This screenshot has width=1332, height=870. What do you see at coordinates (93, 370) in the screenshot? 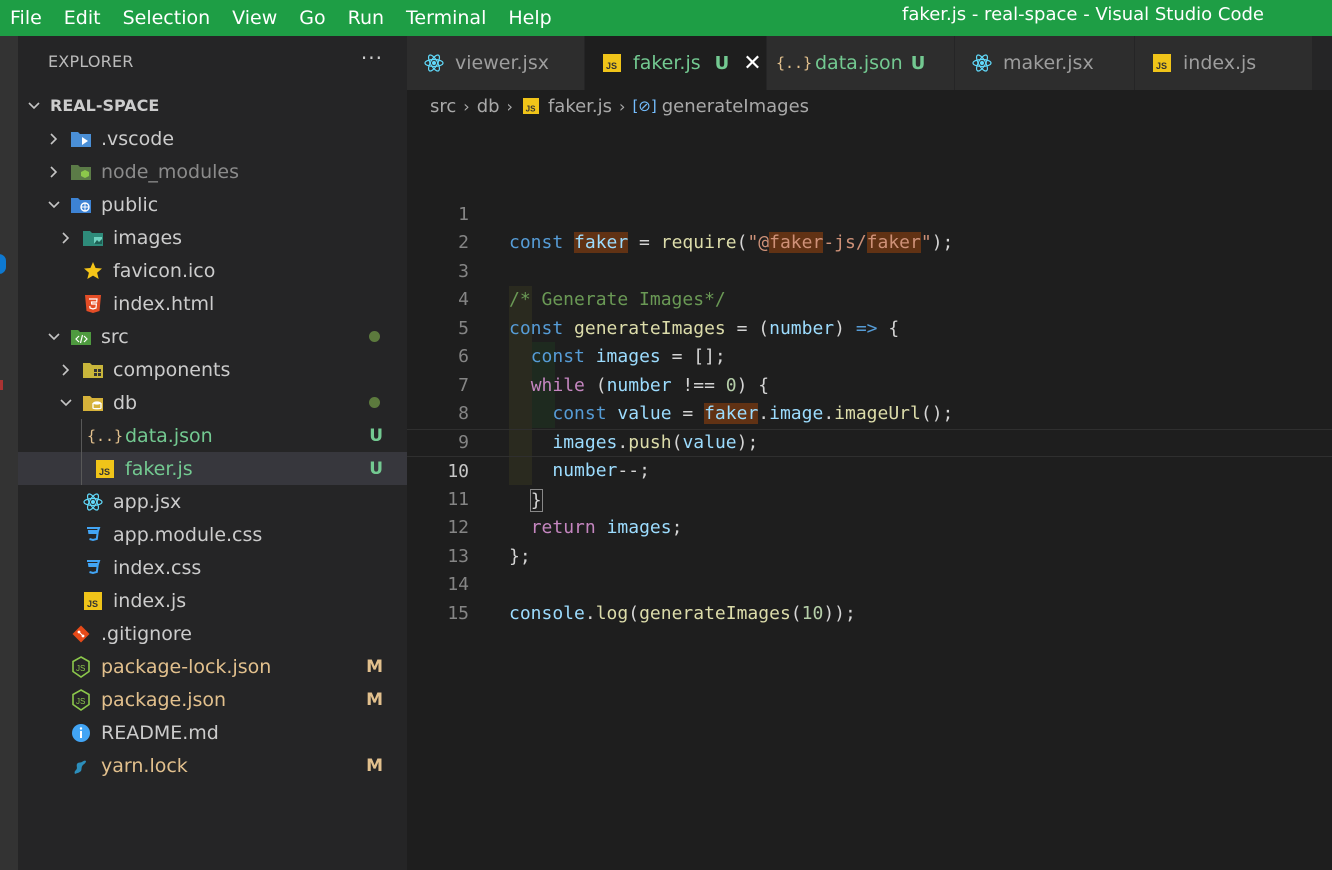
I see `components-folder-icon` at bounding box center [93, 370].